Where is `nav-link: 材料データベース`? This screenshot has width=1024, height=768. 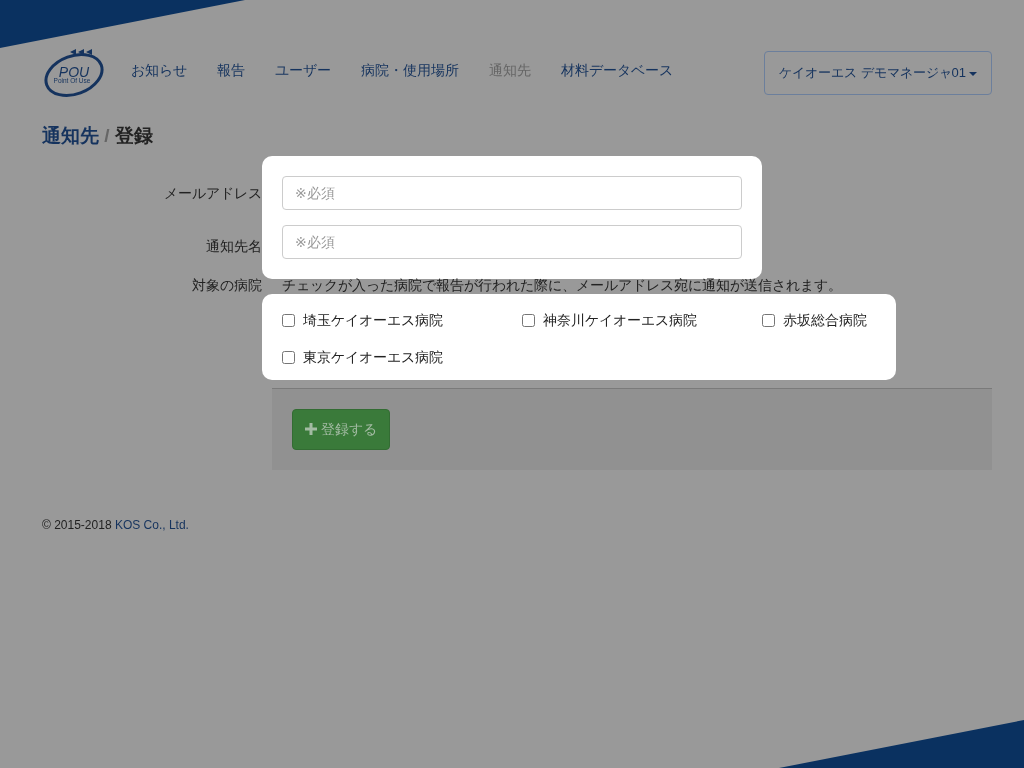 nav-link: 材料データベース is located at coordinates (617, 70).